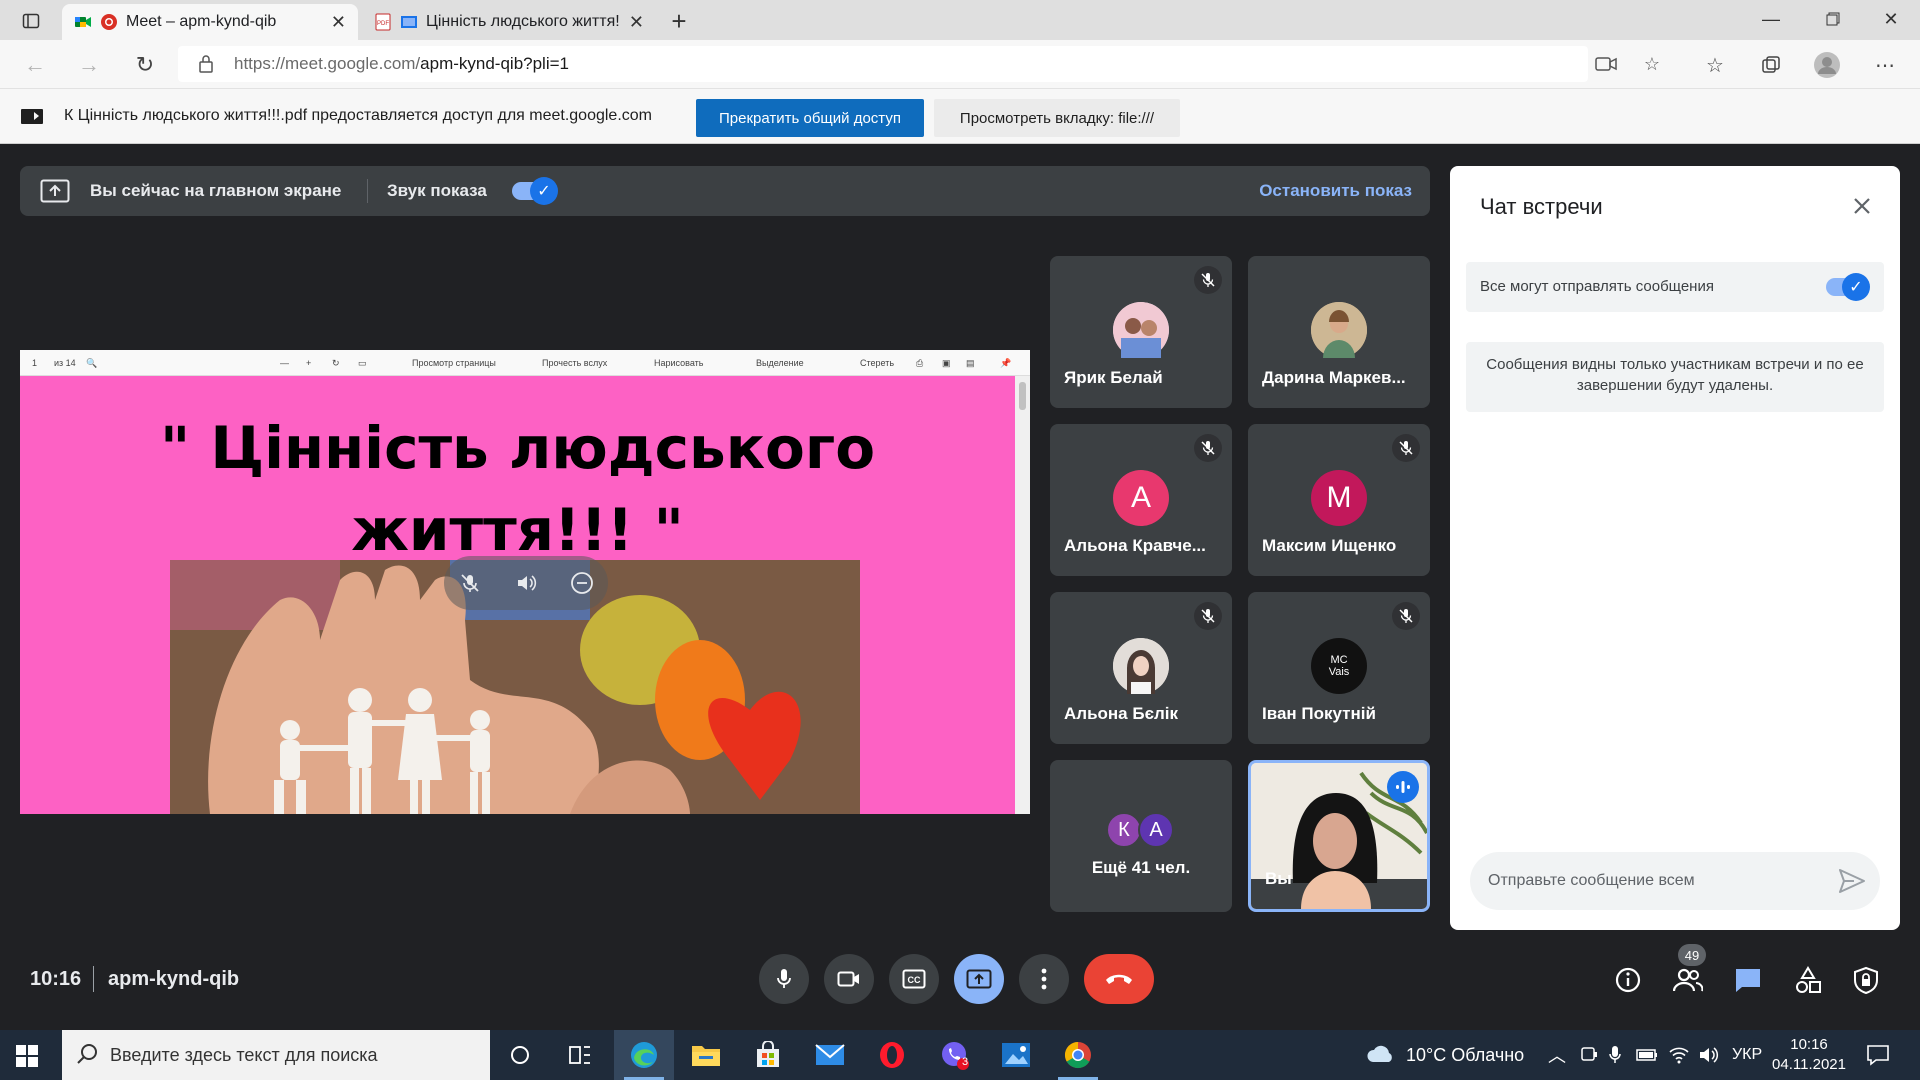 This screenshot has width=1920, height=1080. What do you see at coordinates (1809, 1064) in the screenshot?
I see `clock-date: 04.11.2021` at bounding box center [1809, 1064].